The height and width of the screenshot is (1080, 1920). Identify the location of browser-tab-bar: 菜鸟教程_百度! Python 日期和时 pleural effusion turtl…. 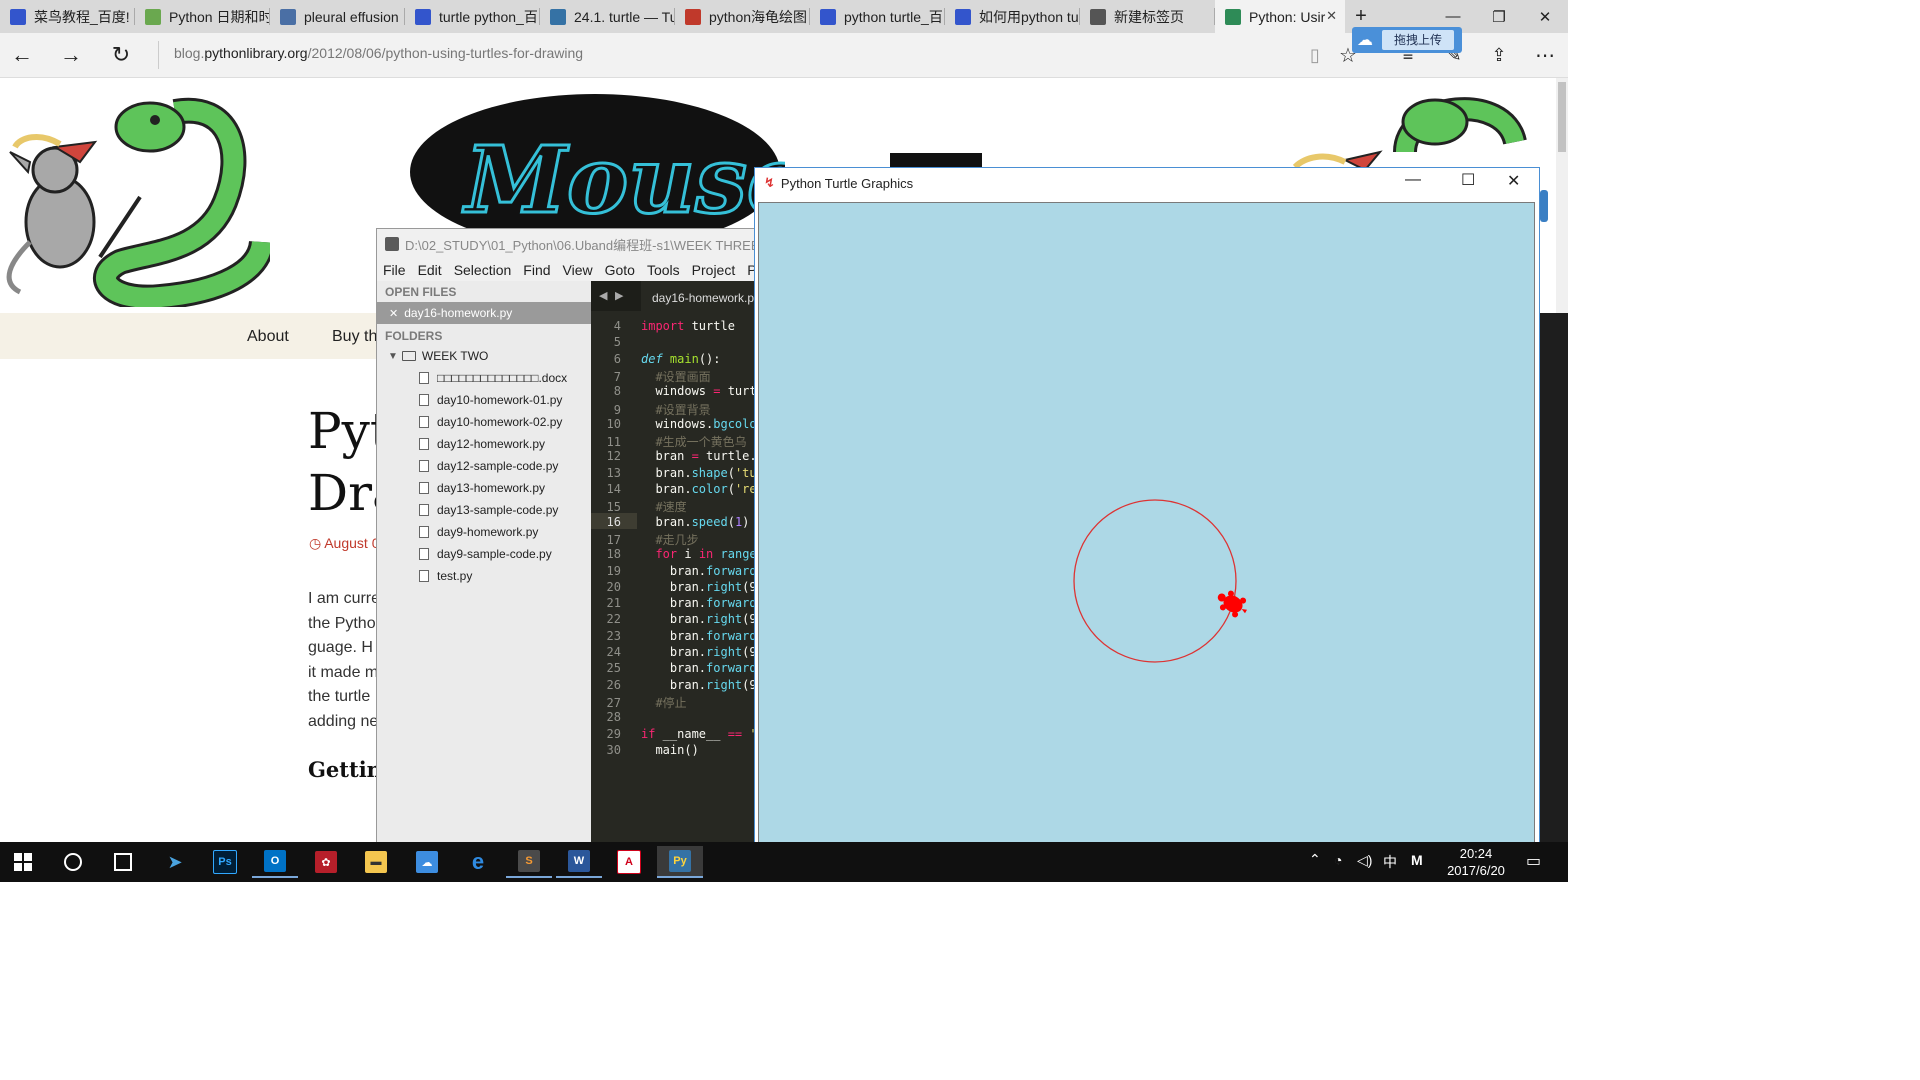
(784, 16).